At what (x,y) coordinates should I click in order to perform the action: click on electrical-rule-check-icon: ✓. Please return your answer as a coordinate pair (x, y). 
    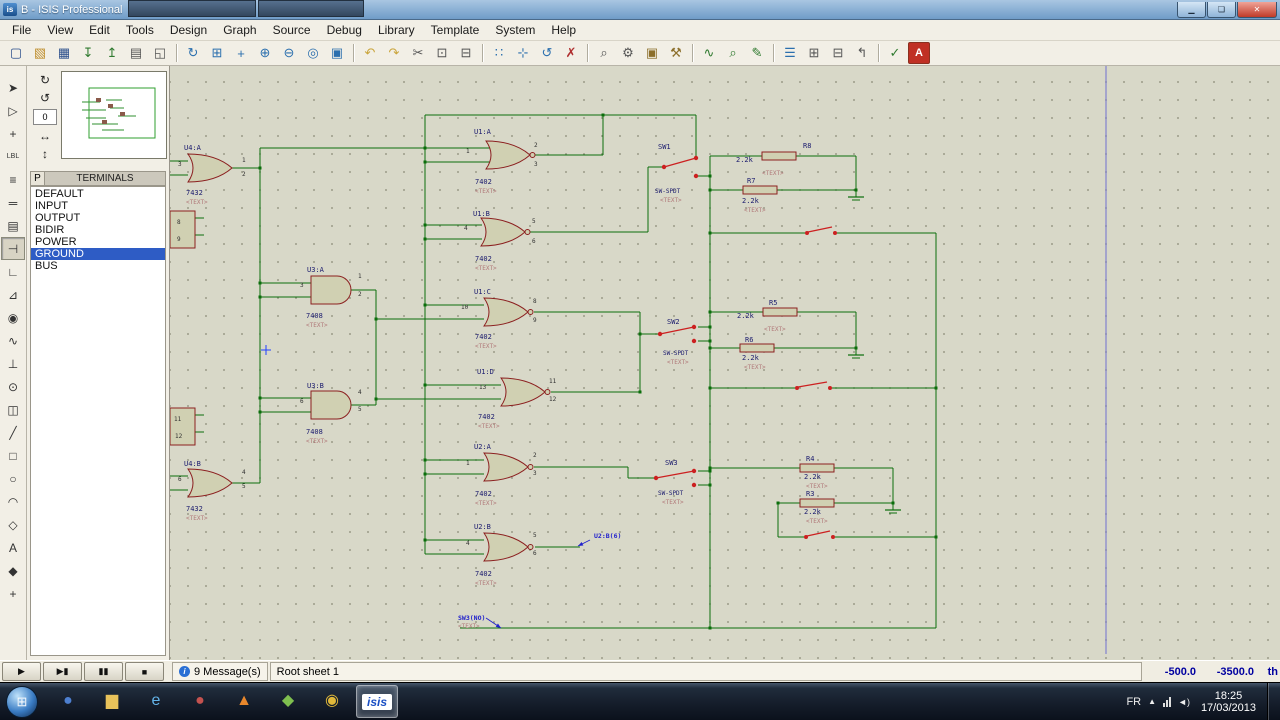
    Looking at the image, I should click on (895, 53).